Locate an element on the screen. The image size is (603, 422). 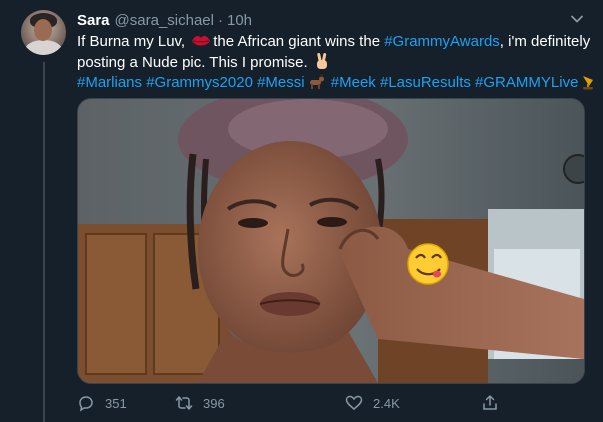
reply-icon is located at coordinates (86, 404).